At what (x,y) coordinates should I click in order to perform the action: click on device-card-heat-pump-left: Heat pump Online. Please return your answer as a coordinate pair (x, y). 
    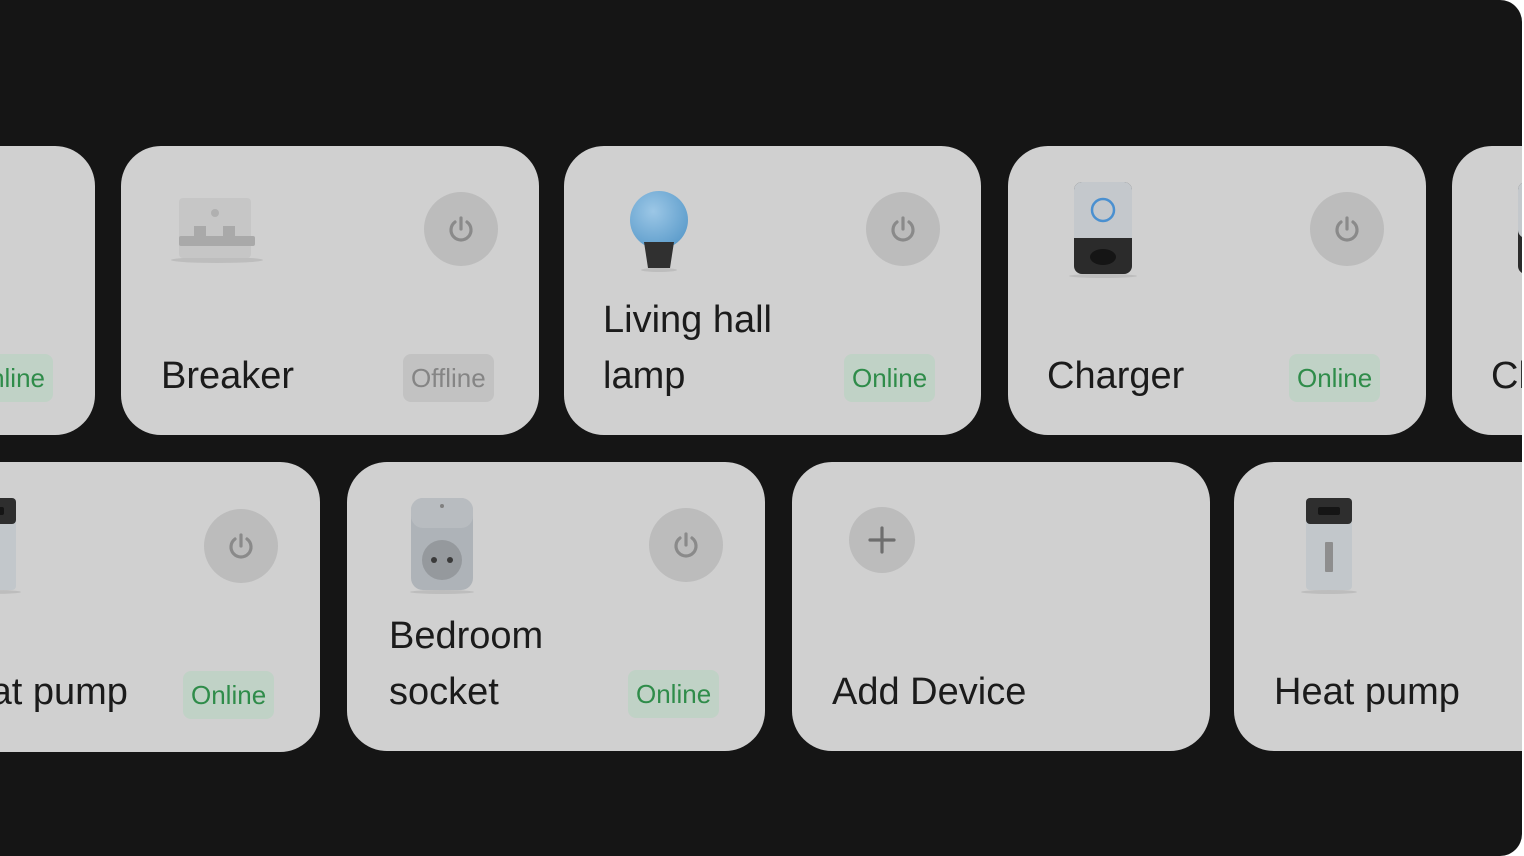
    Looking at the image, I should click on (160, 607).